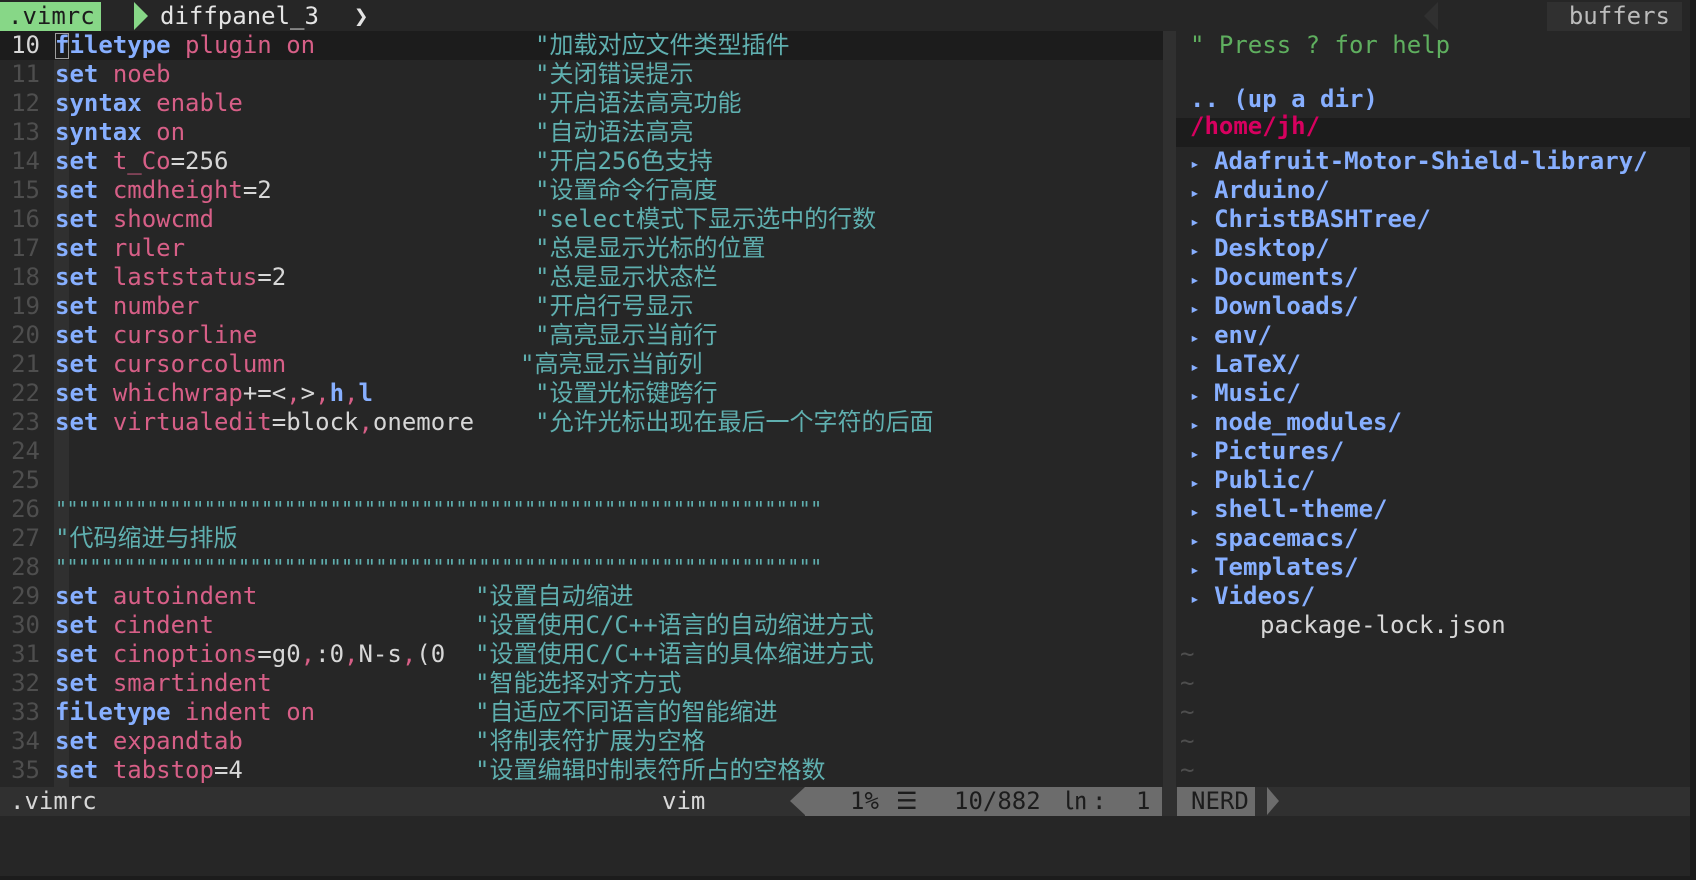 Image resolution: width=1696 pixels, height=880 pixels. I want to click on code-token: enable, so click(199, 103).